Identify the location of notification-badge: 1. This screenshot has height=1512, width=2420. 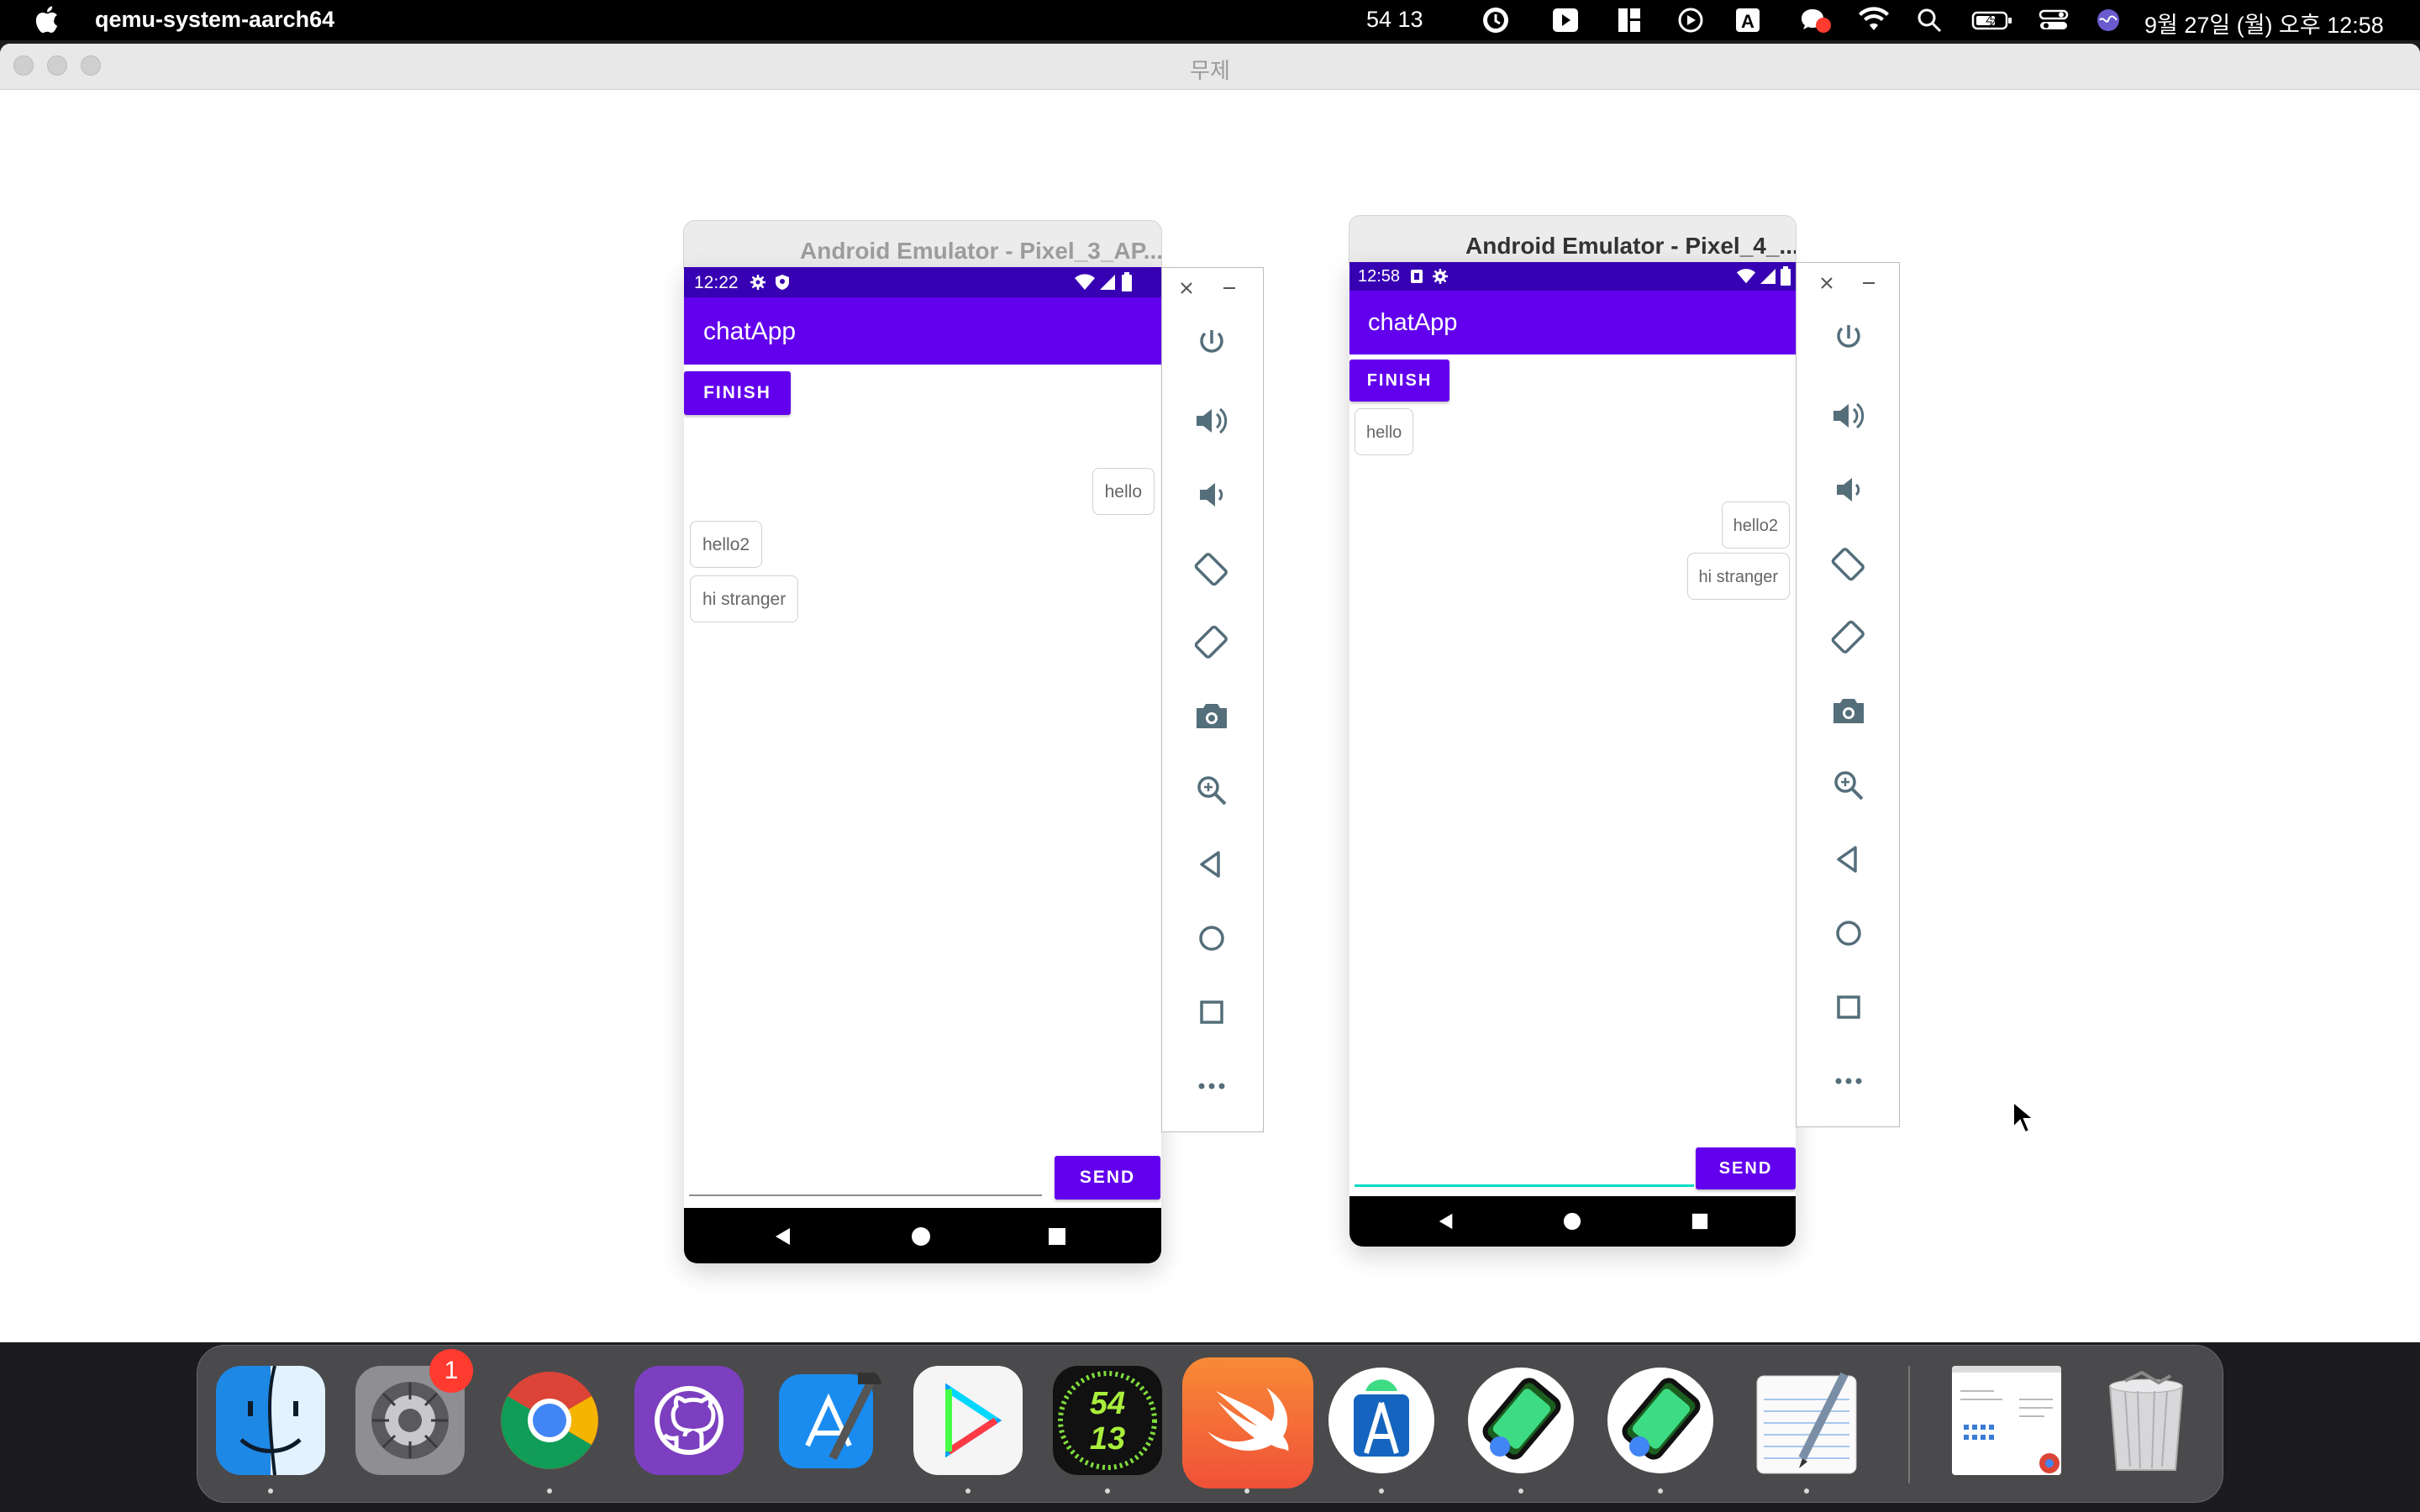
(451, 1371).